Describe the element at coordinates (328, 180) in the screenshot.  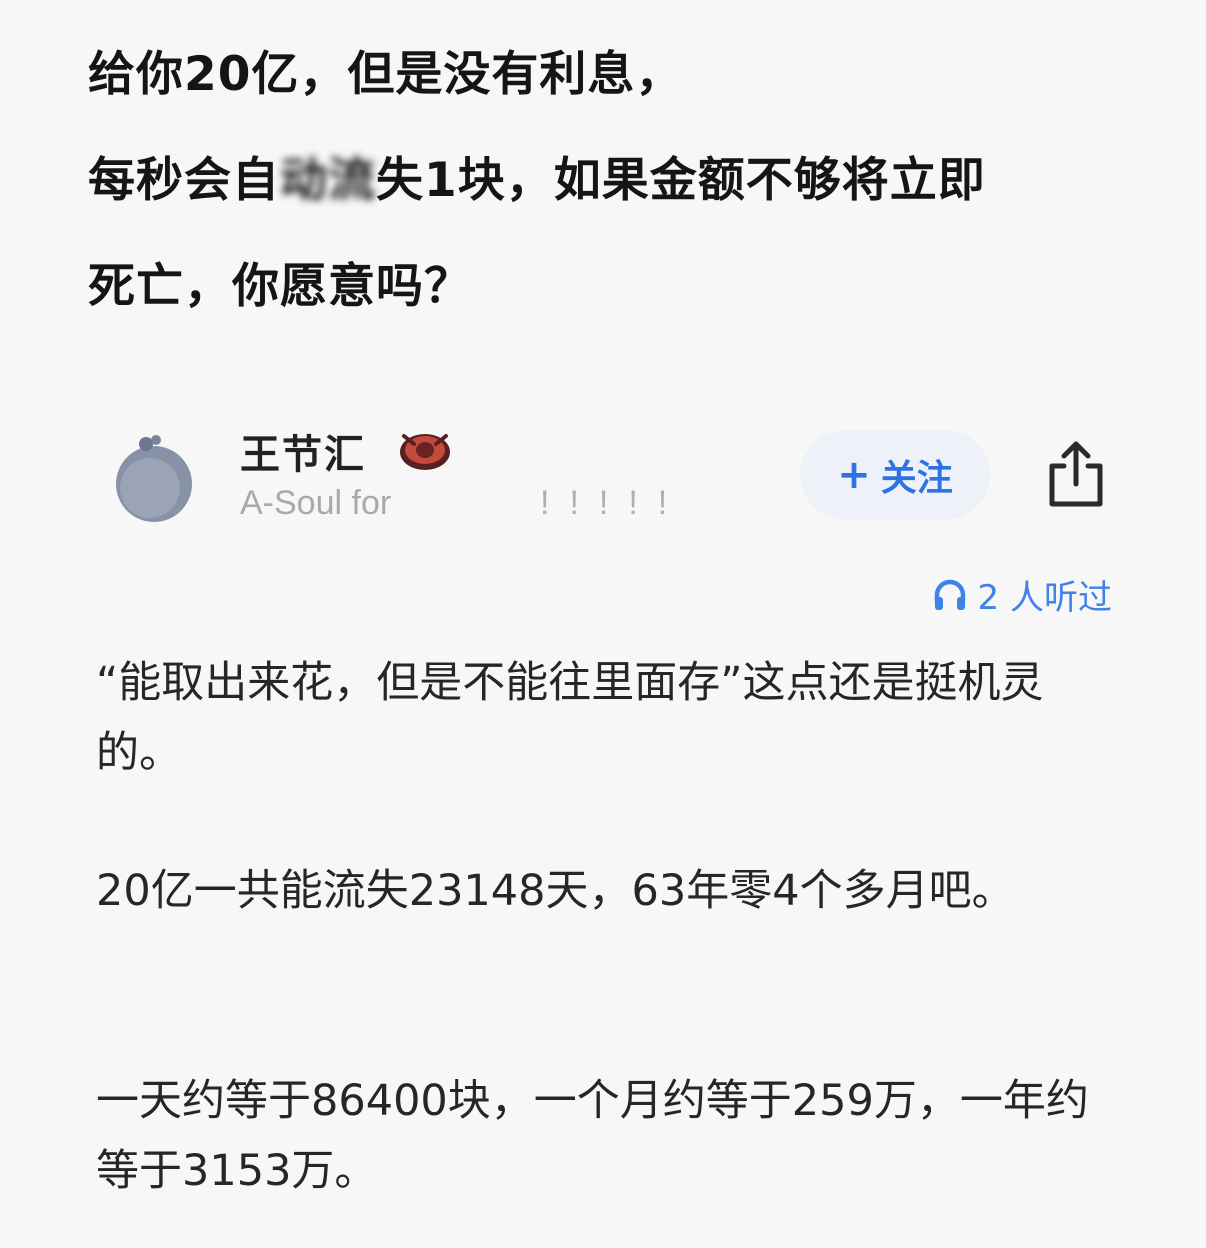
I see `question-blurred-text: 动流` at that location.